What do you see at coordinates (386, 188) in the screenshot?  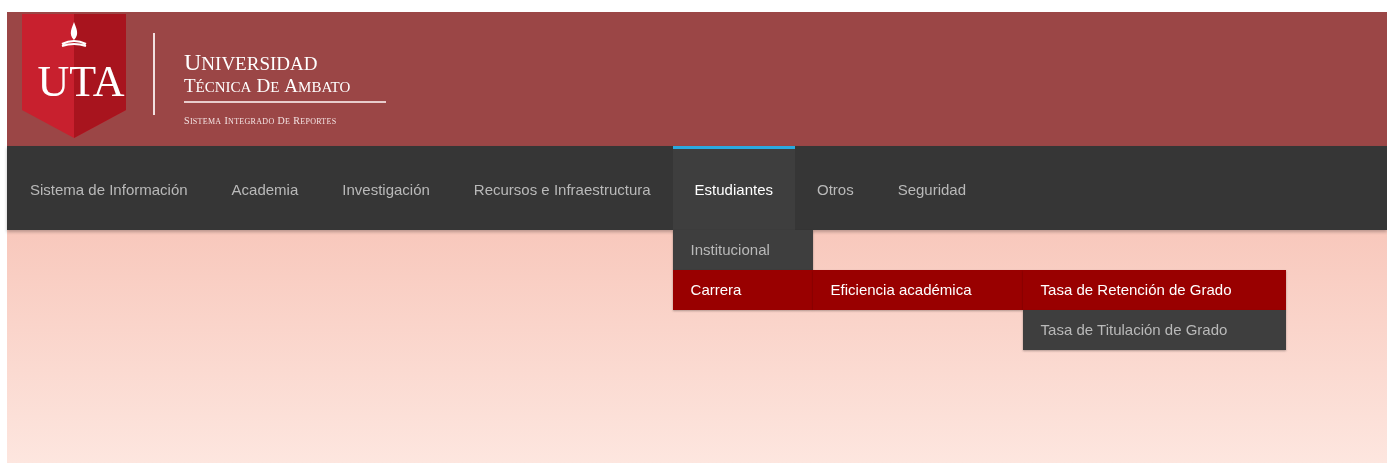 I see `nav-tab: Investigación` at bounding box center [386, 188].